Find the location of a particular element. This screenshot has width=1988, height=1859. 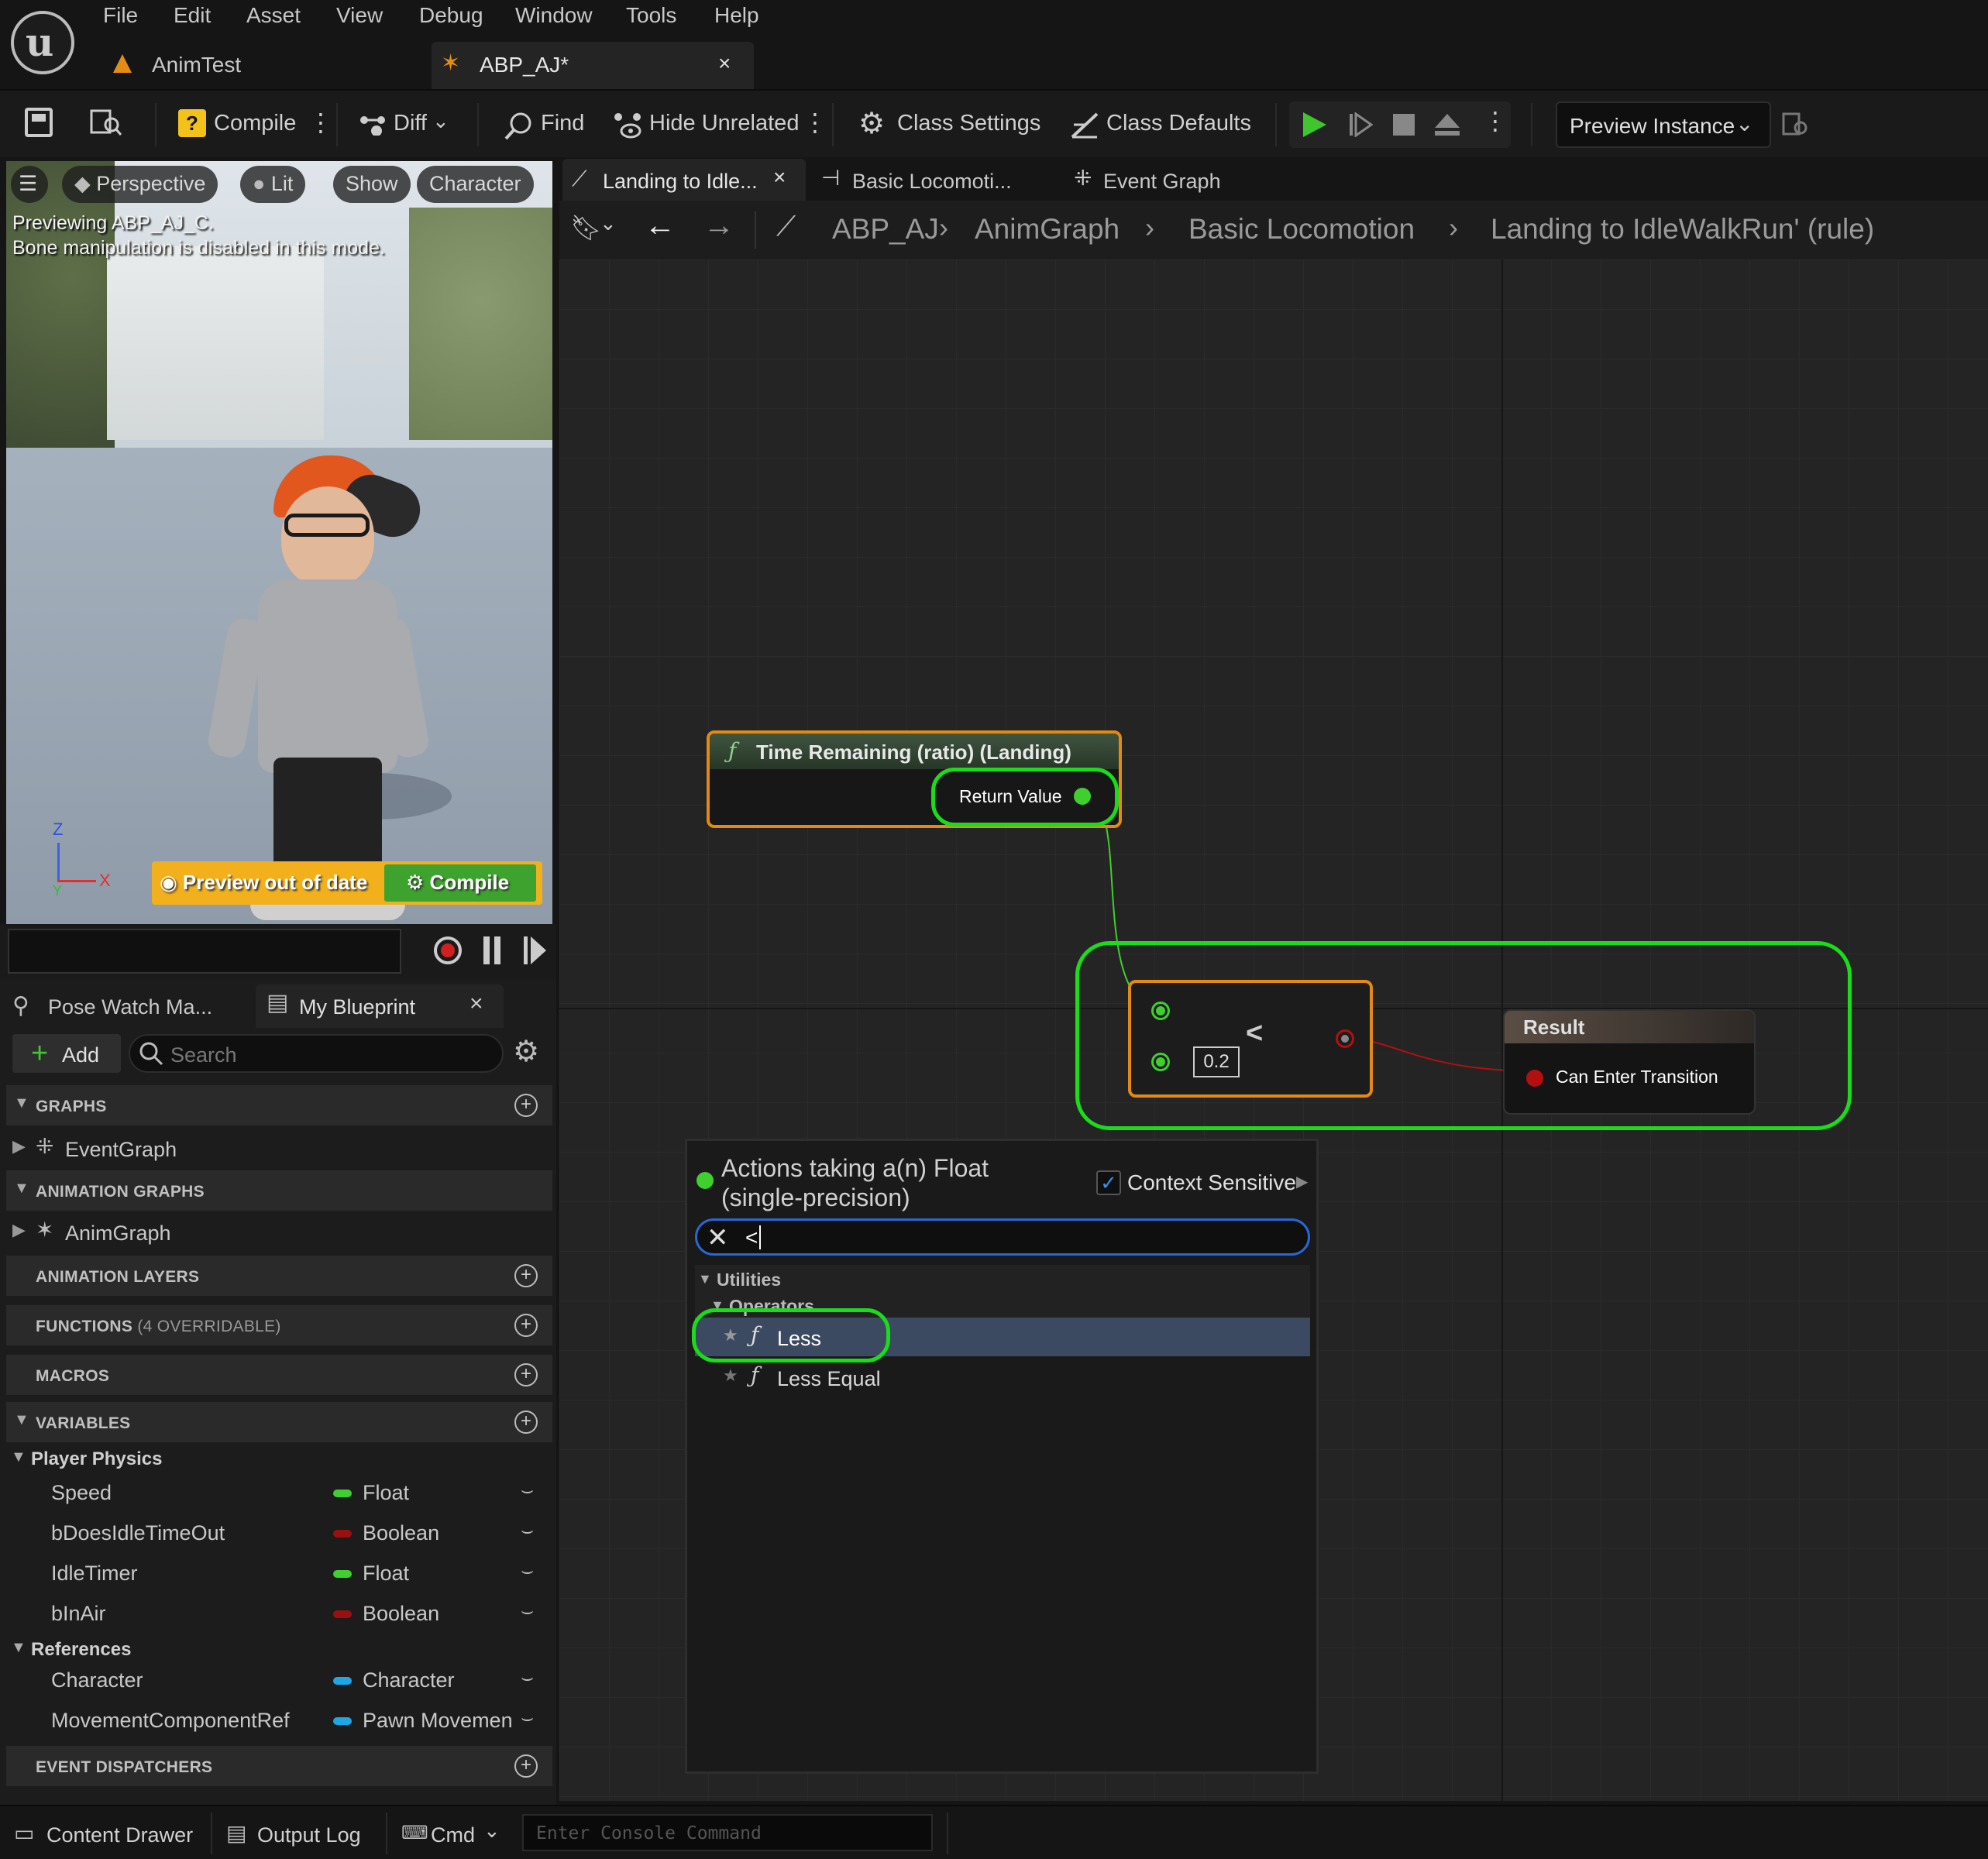

content-drawer-button: ▭ Content Drawer is located at coordinates (108, 1833).